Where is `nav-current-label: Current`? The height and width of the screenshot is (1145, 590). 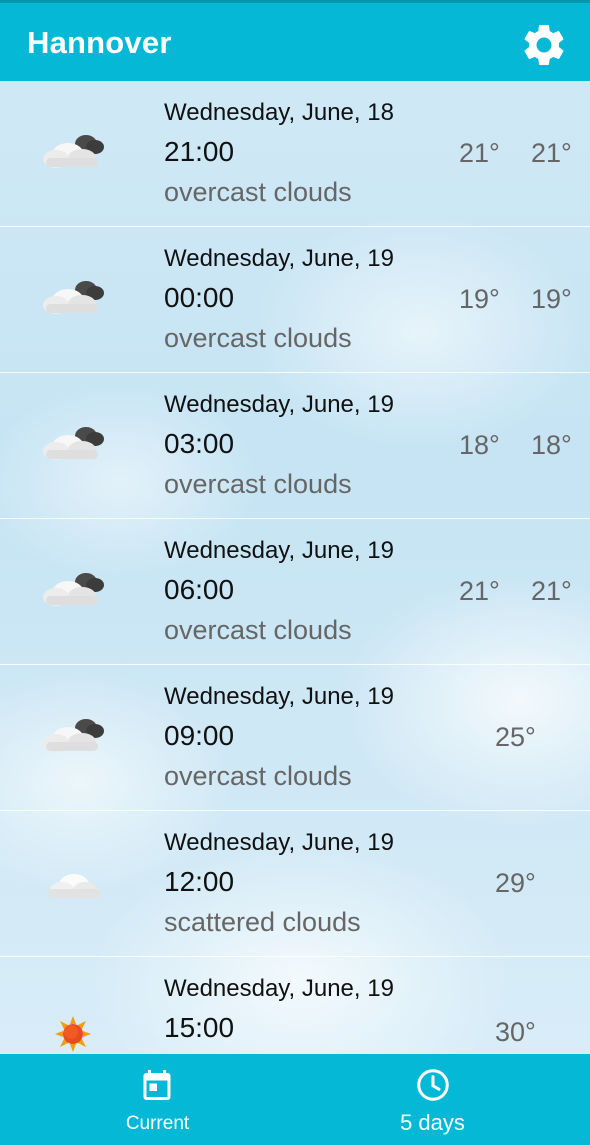 nav-current-label: Current is located at coordinates (157, 1123).